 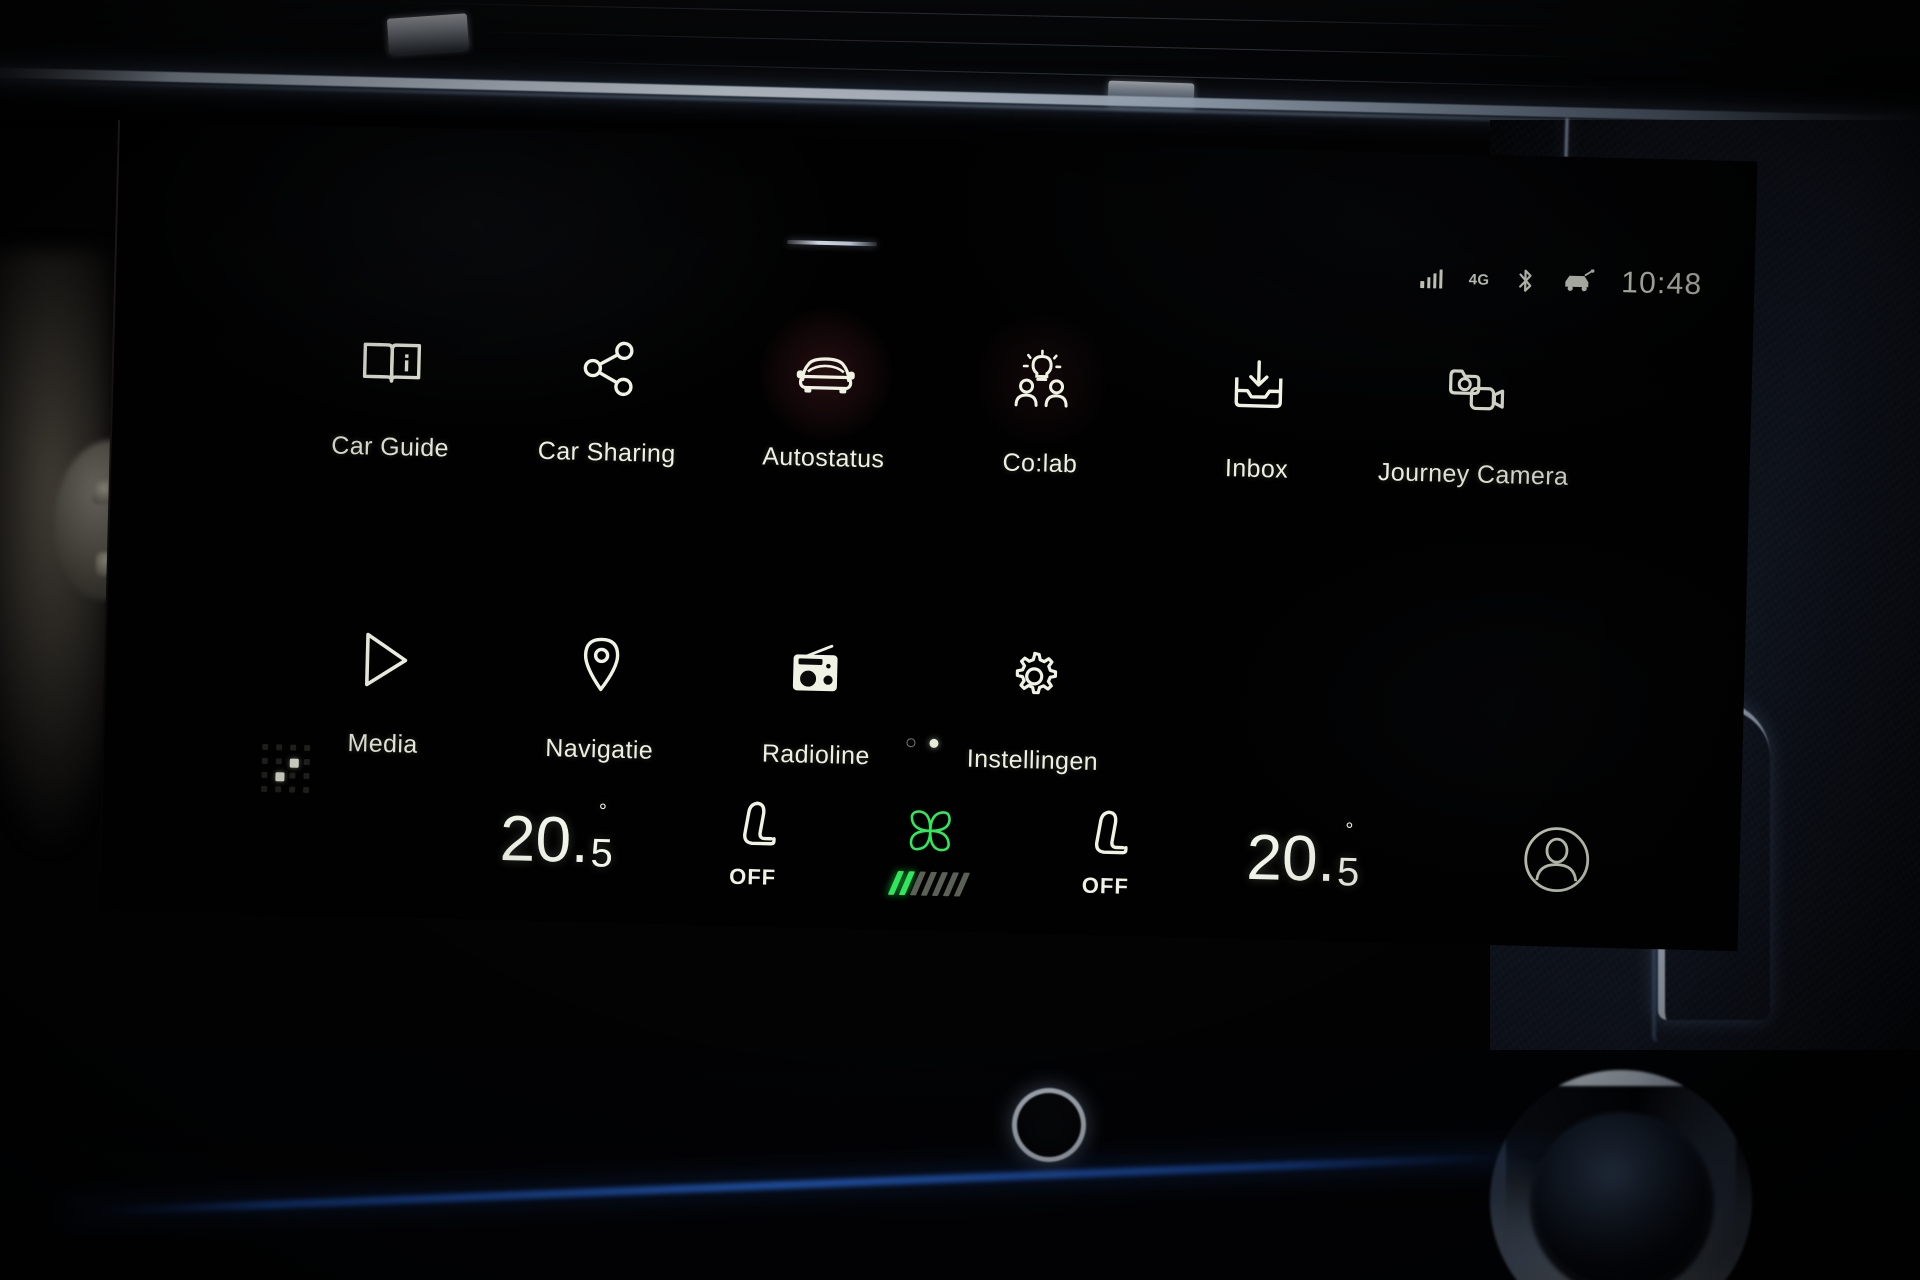 I want to click on app-label: Co:lab, so click(x=1040, y=463).